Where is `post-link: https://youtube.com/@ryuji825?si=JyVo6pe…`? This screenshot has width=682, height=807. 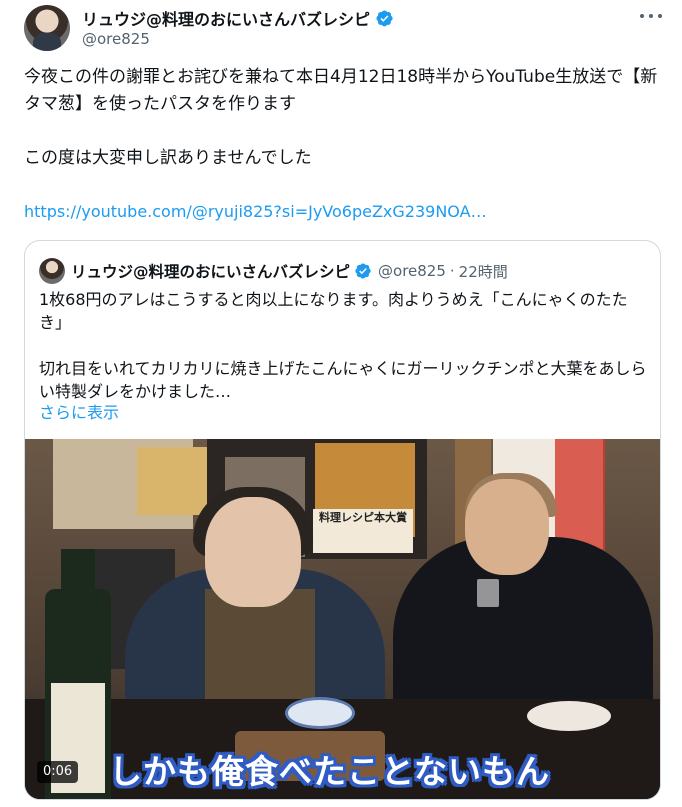
post-link: https://youtube.com/@ryuji825?si=JyVo6pe… is located at coordinates (255, 211).